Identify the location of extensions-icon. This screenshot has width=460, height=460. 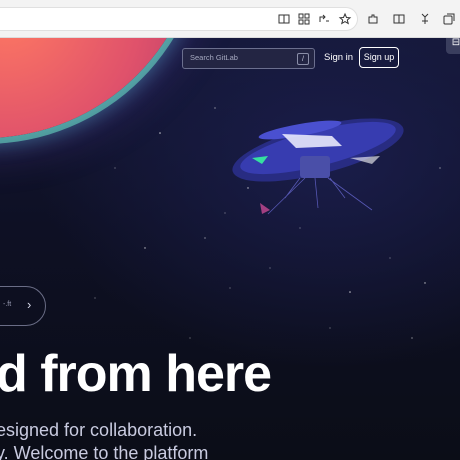
(373, 19).